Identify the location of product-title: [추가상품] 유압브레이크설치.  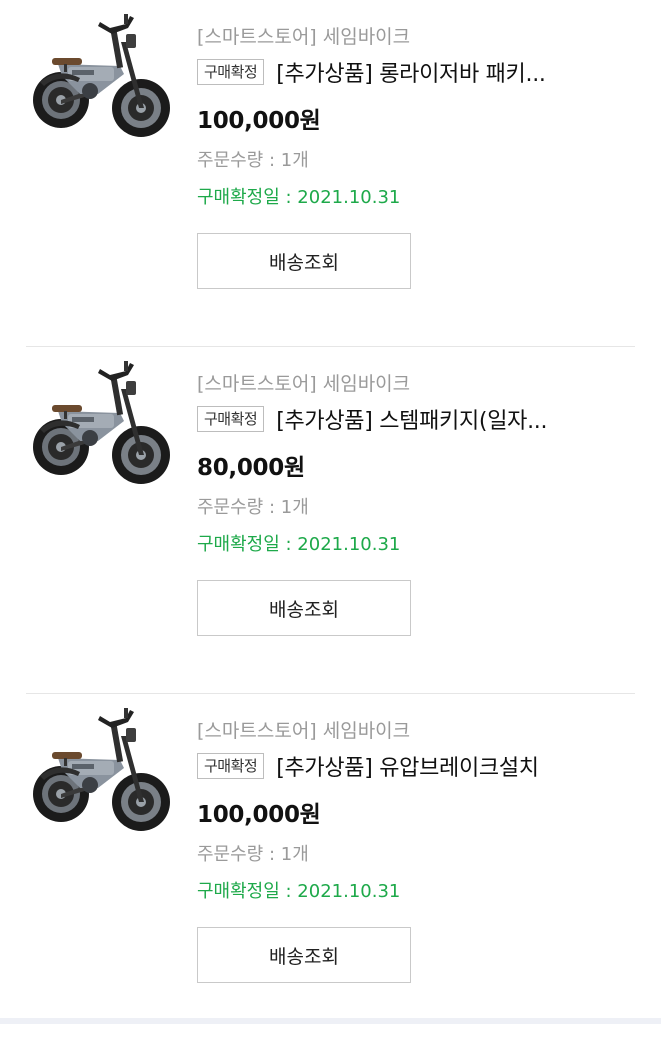
(407, 766).